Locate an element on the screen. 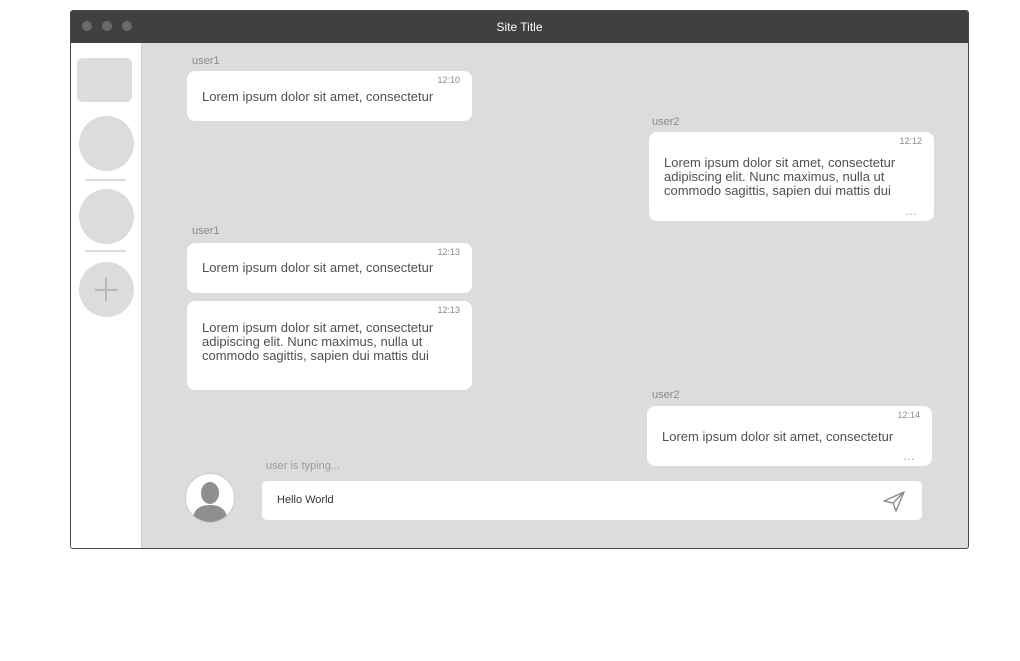  app-square-icon is located at coordinates (104, 80).